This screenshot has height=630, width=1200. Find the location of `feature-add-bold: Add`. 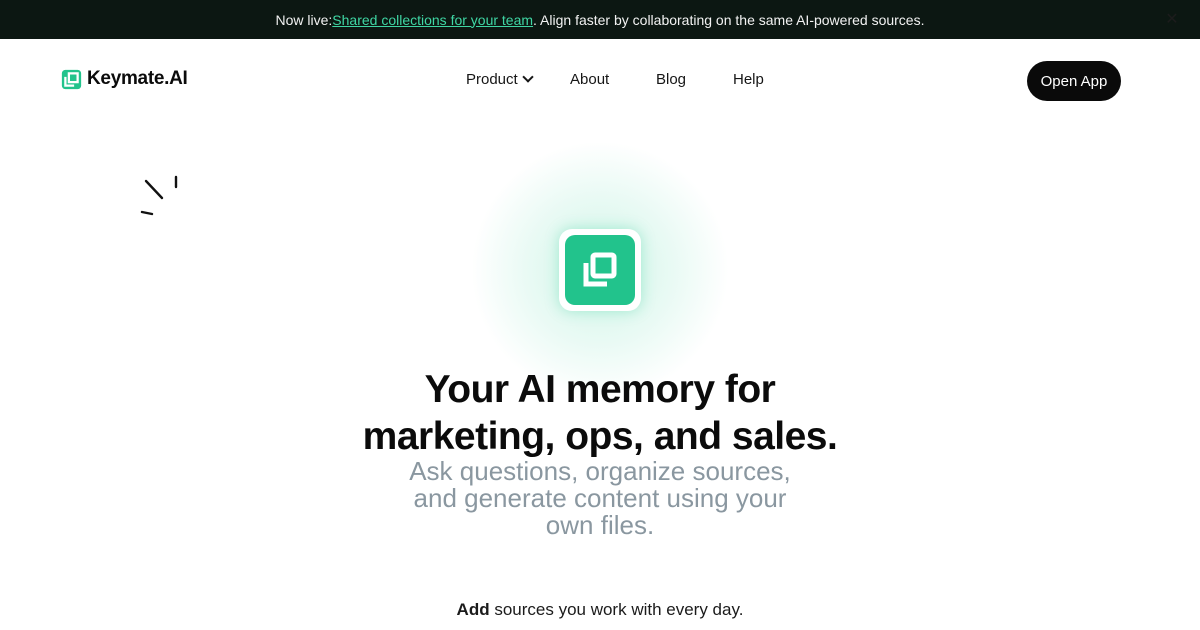

feature-add-bold: Add is located at coordinates (473, 609).